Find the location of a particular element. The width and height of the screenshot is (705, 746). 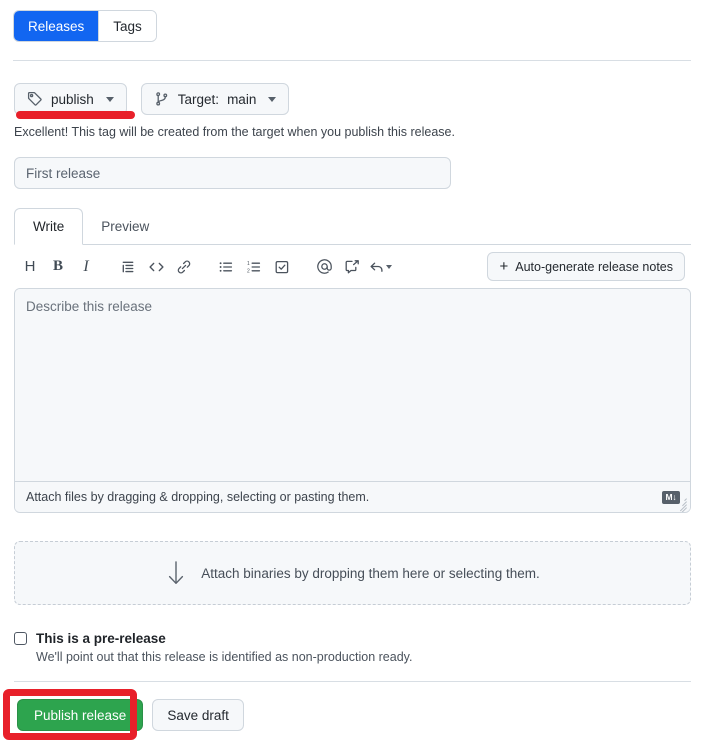

tag-target-row: publish Target: main is located at coordinates (152, 99).